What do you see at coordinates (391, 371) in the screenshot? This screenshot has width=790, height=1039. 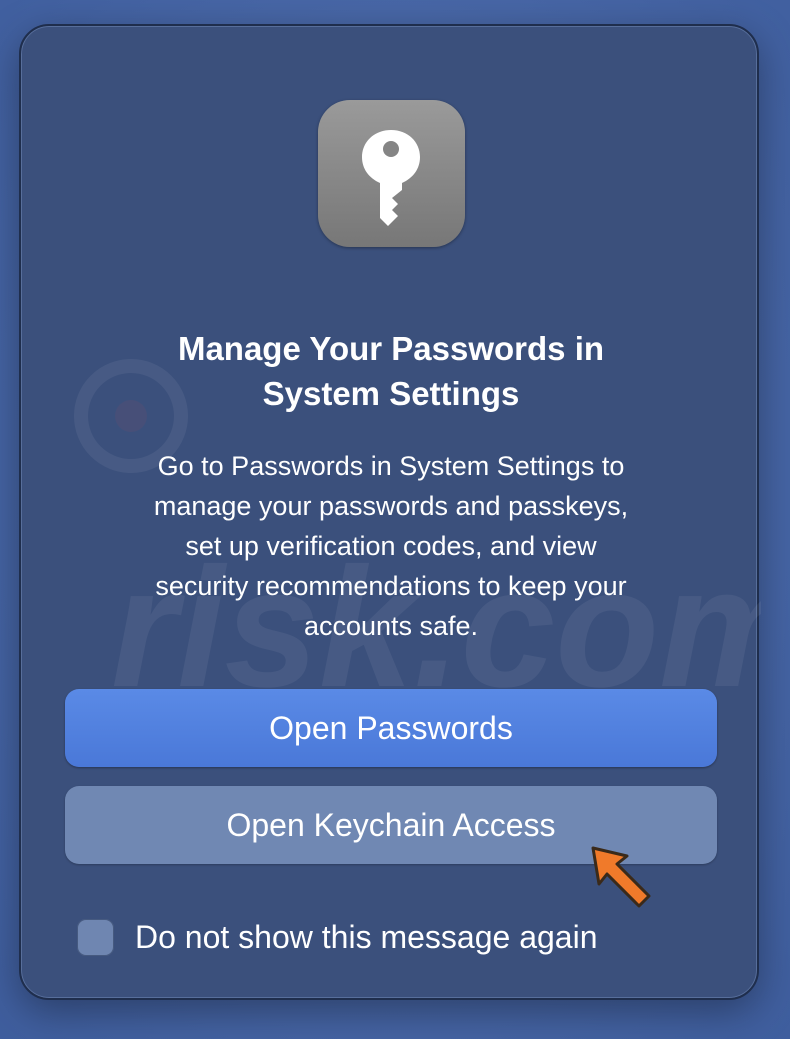 I see `dialog-title: Manage Your Passwords in System Settings` at bounding box center [391, 371].